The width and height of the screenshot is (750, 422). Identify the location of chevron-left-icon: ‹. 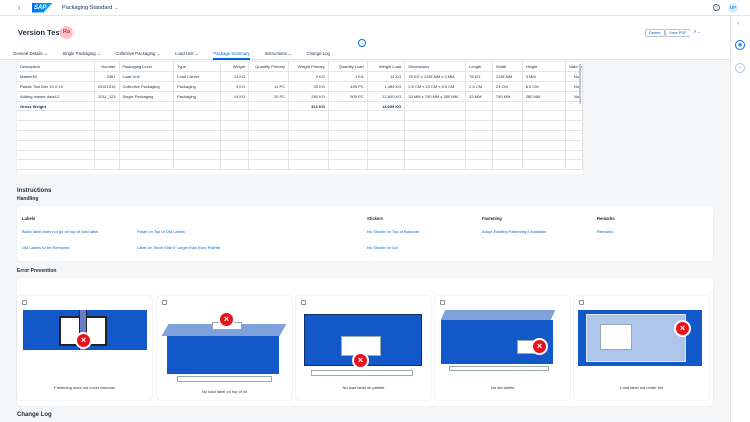
(738, 24).